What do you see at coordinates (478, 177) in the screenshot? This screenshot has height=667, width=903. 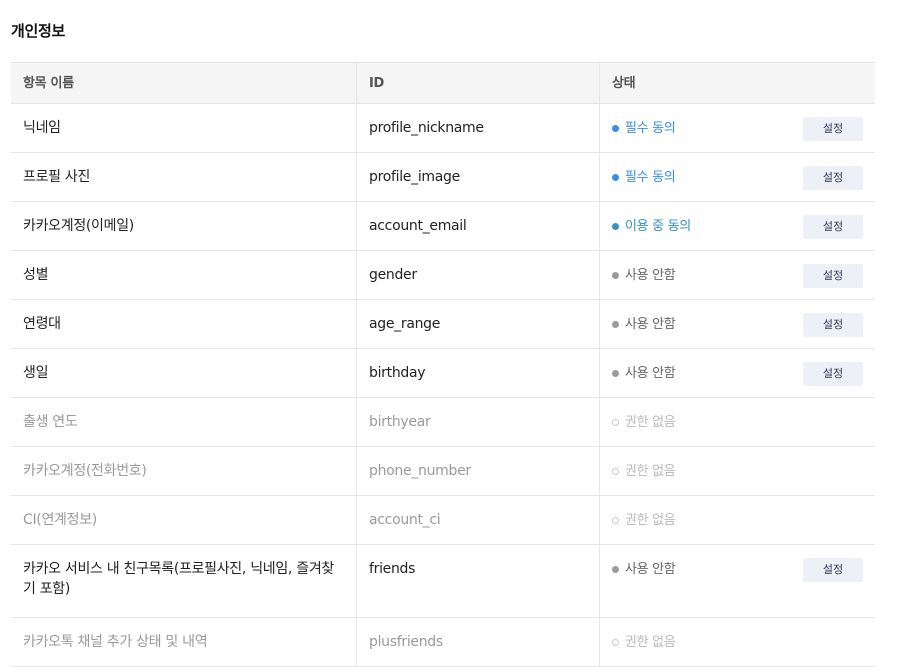 I see `item-id: profile_image` at bounding box center [478, 177].